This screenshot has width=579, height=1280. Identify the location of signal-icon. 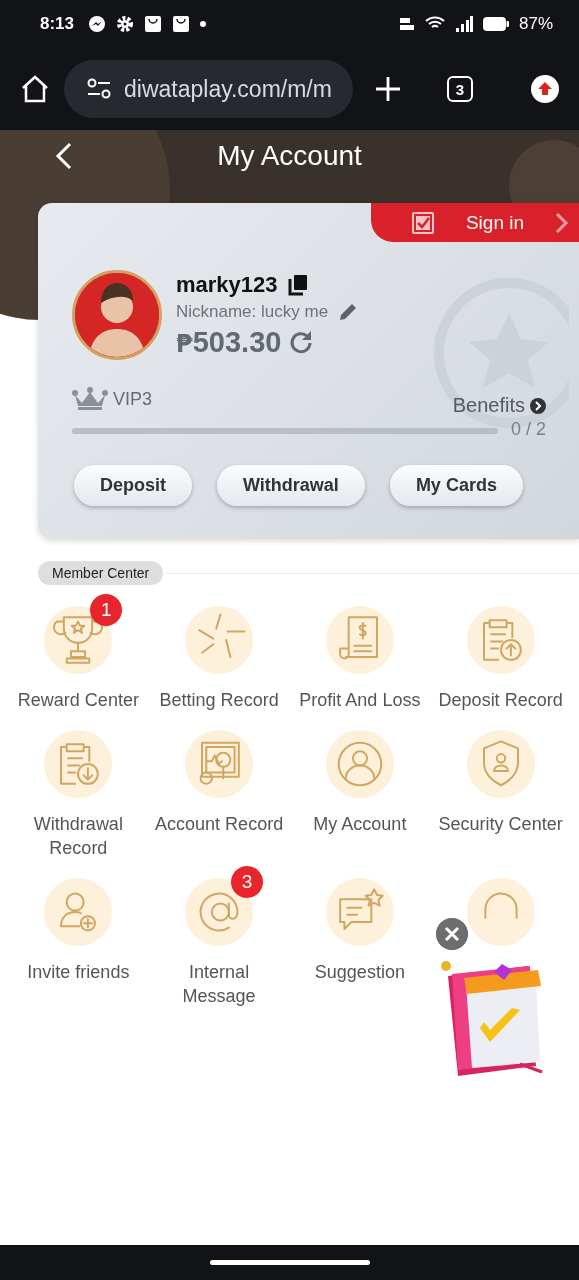
(463, 24).